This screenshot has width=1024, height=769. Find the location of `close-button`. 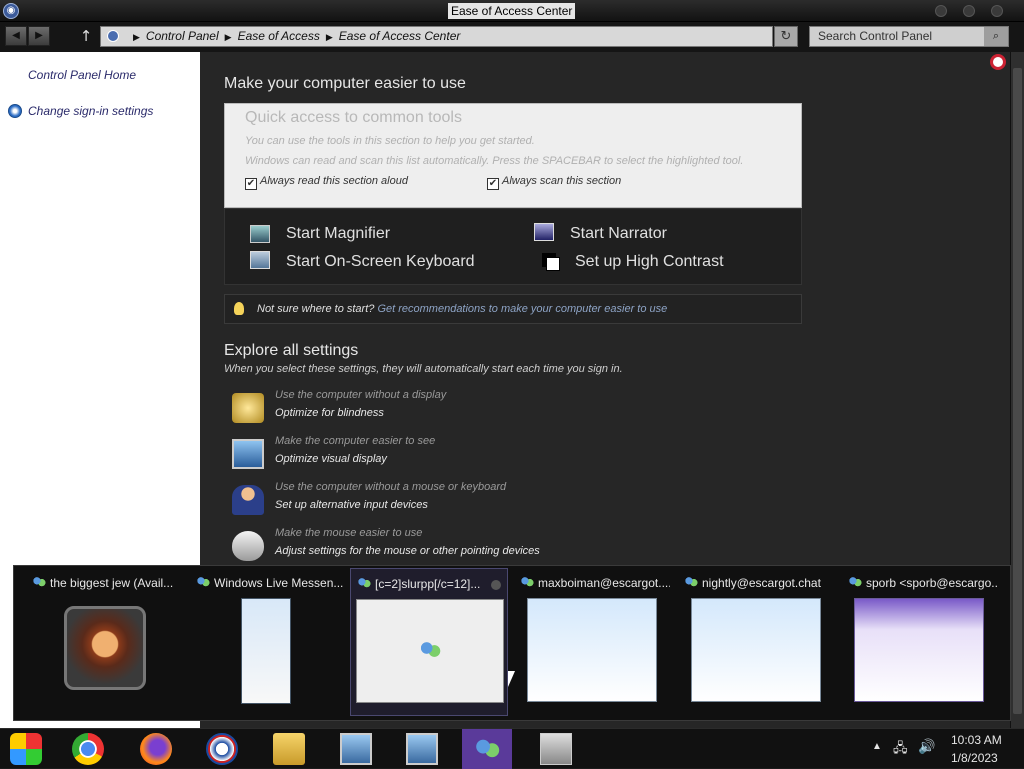

close-button is located at coordinates (997, 11).